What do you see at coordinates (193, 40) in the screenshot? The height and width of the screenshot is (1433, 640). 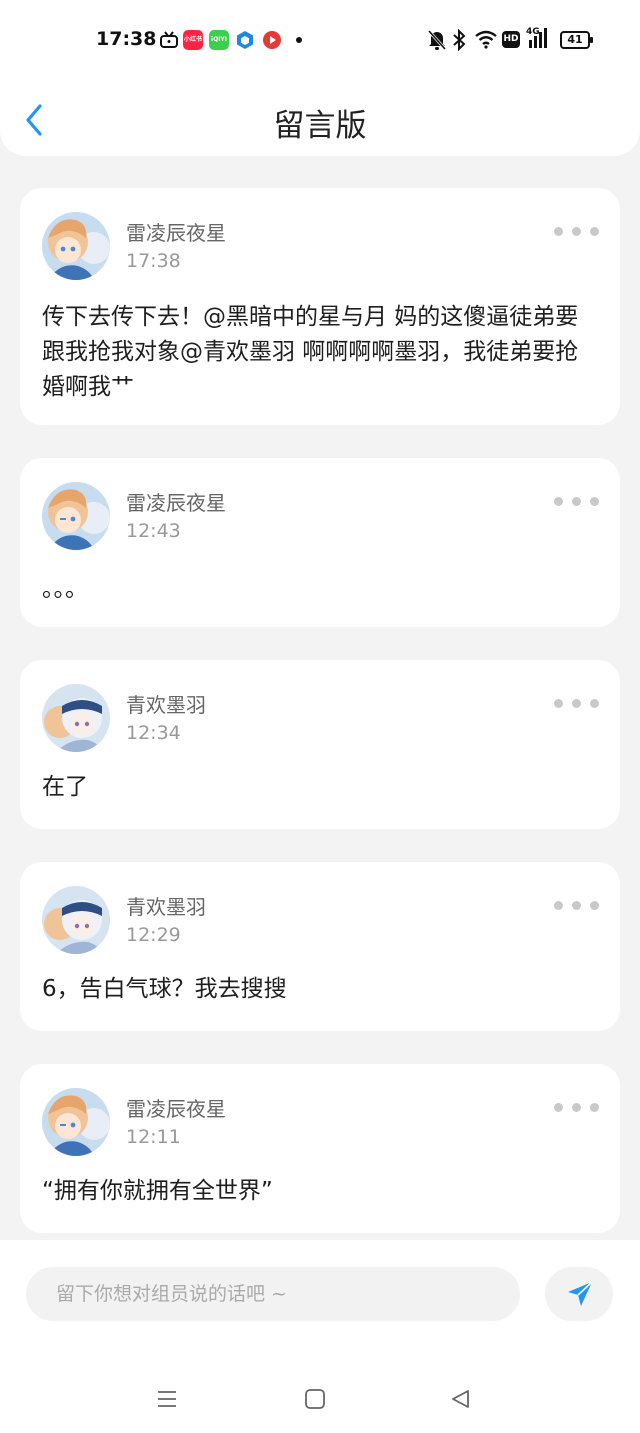 I see `xiaohongshu-app-icon: 小红书` at bounding box center [193, 40].